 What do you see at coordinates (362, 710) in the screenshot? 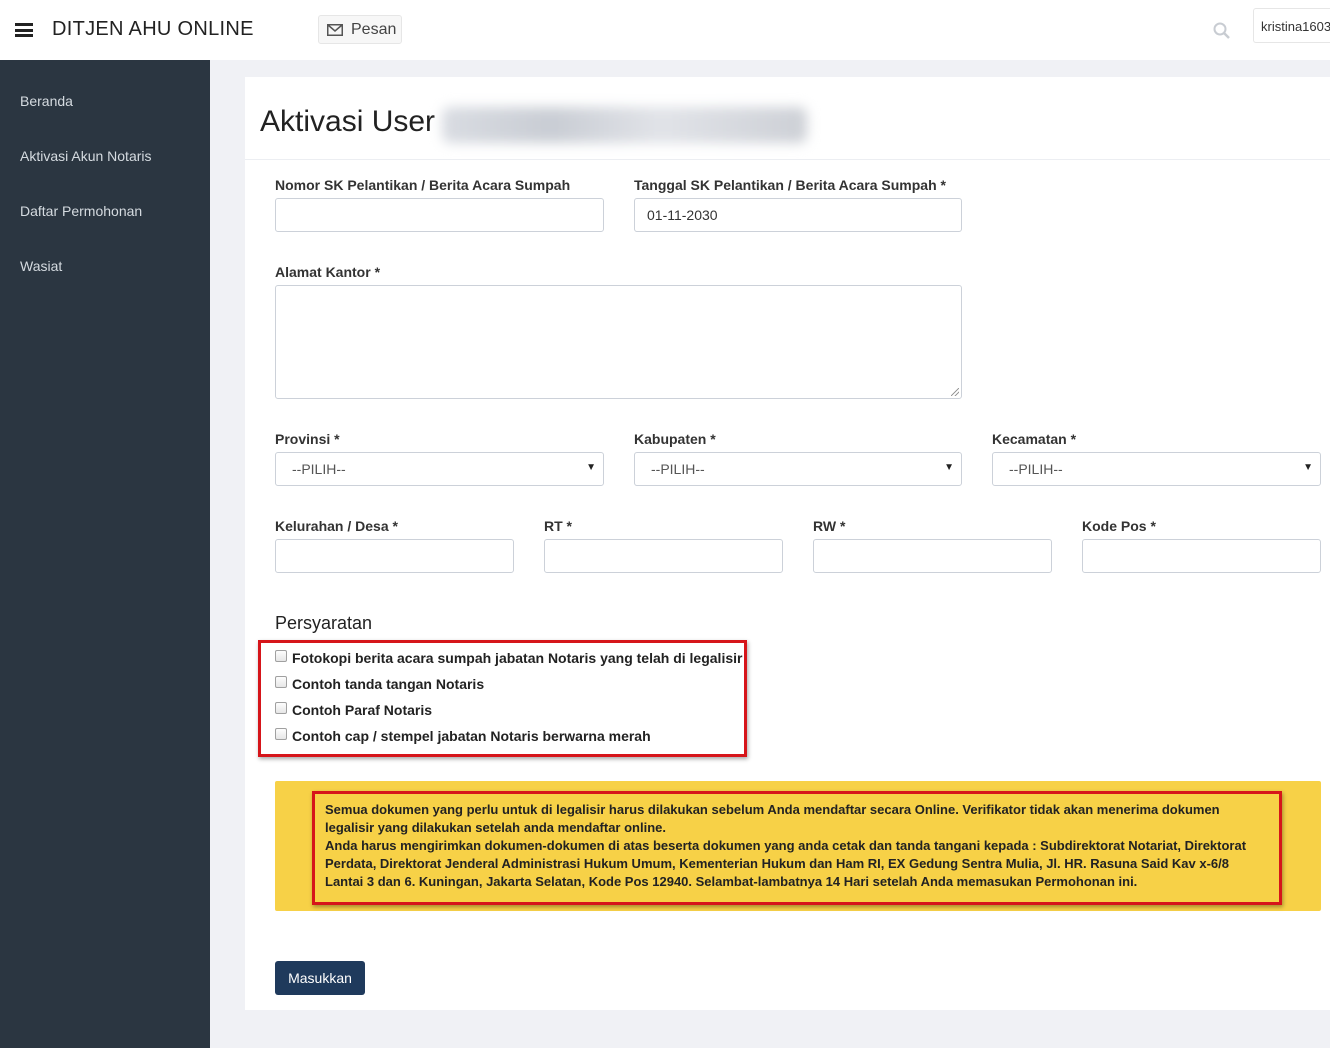
I see `requirement-label: Contoh Paraf Notaris` at bounding box center [362, 710].